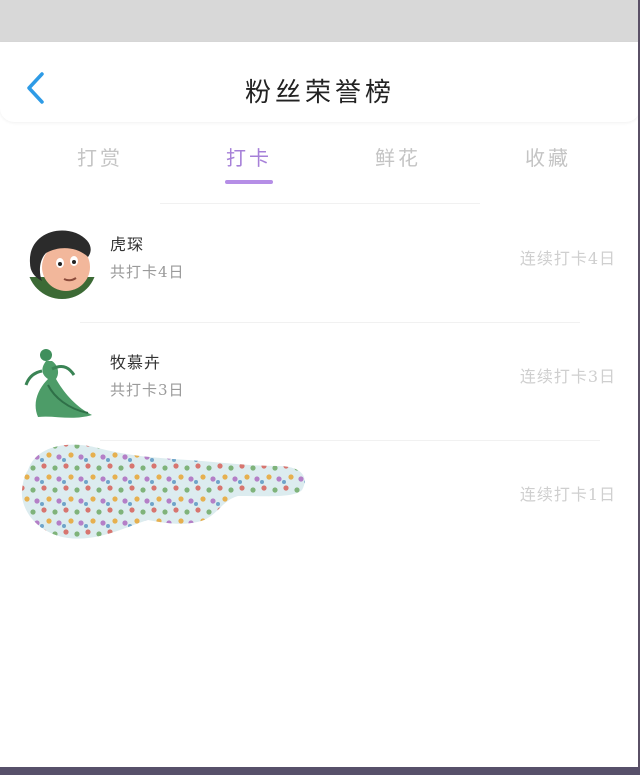  I want to click on header: 粉丝荣誉榜, so click(320, 82).